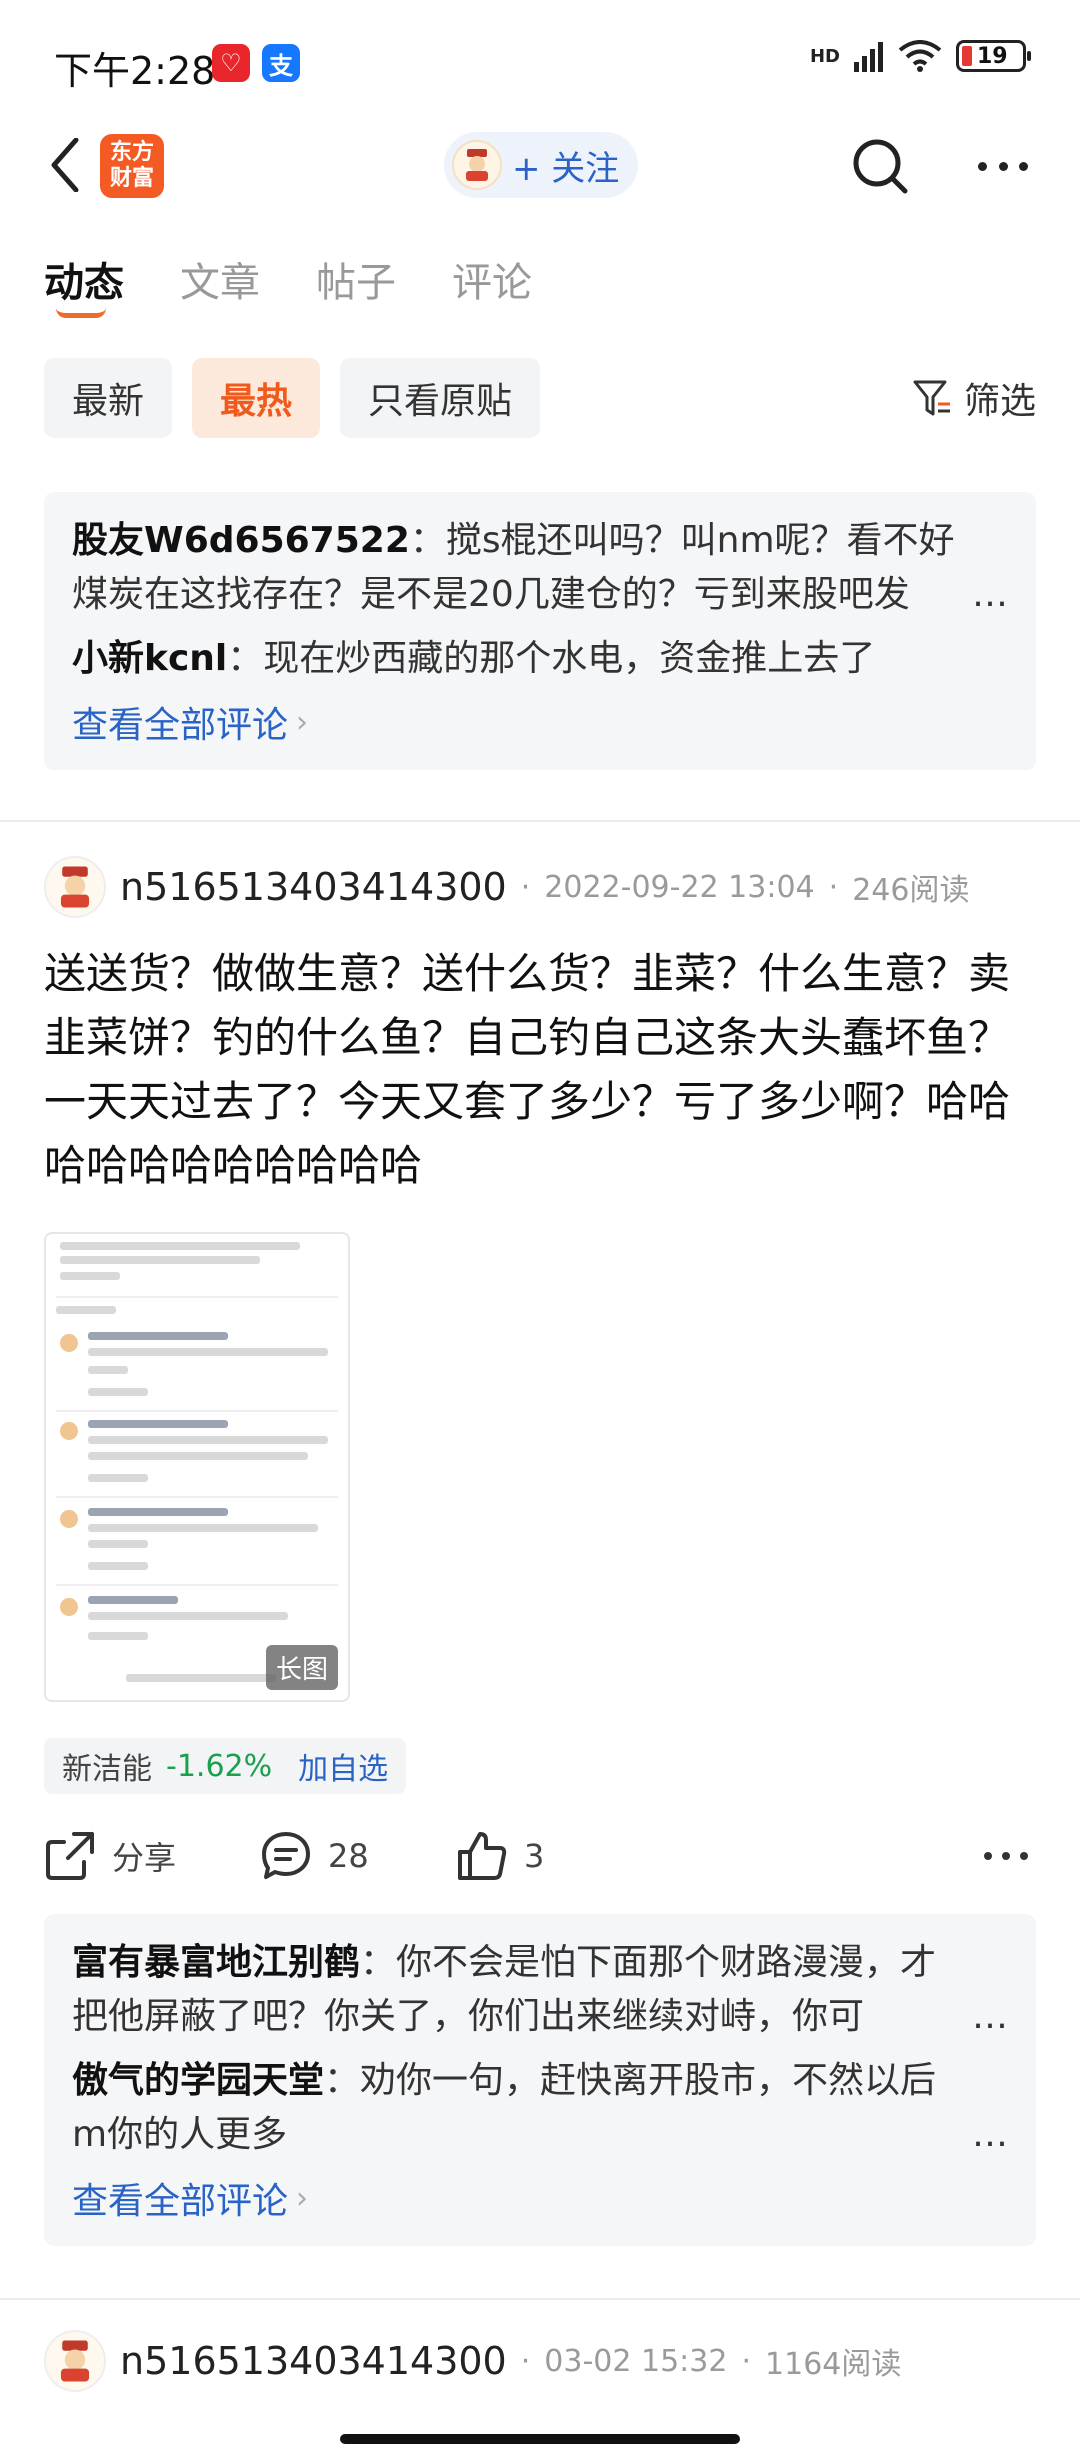  I want to click on search-button, so click(880, 166).